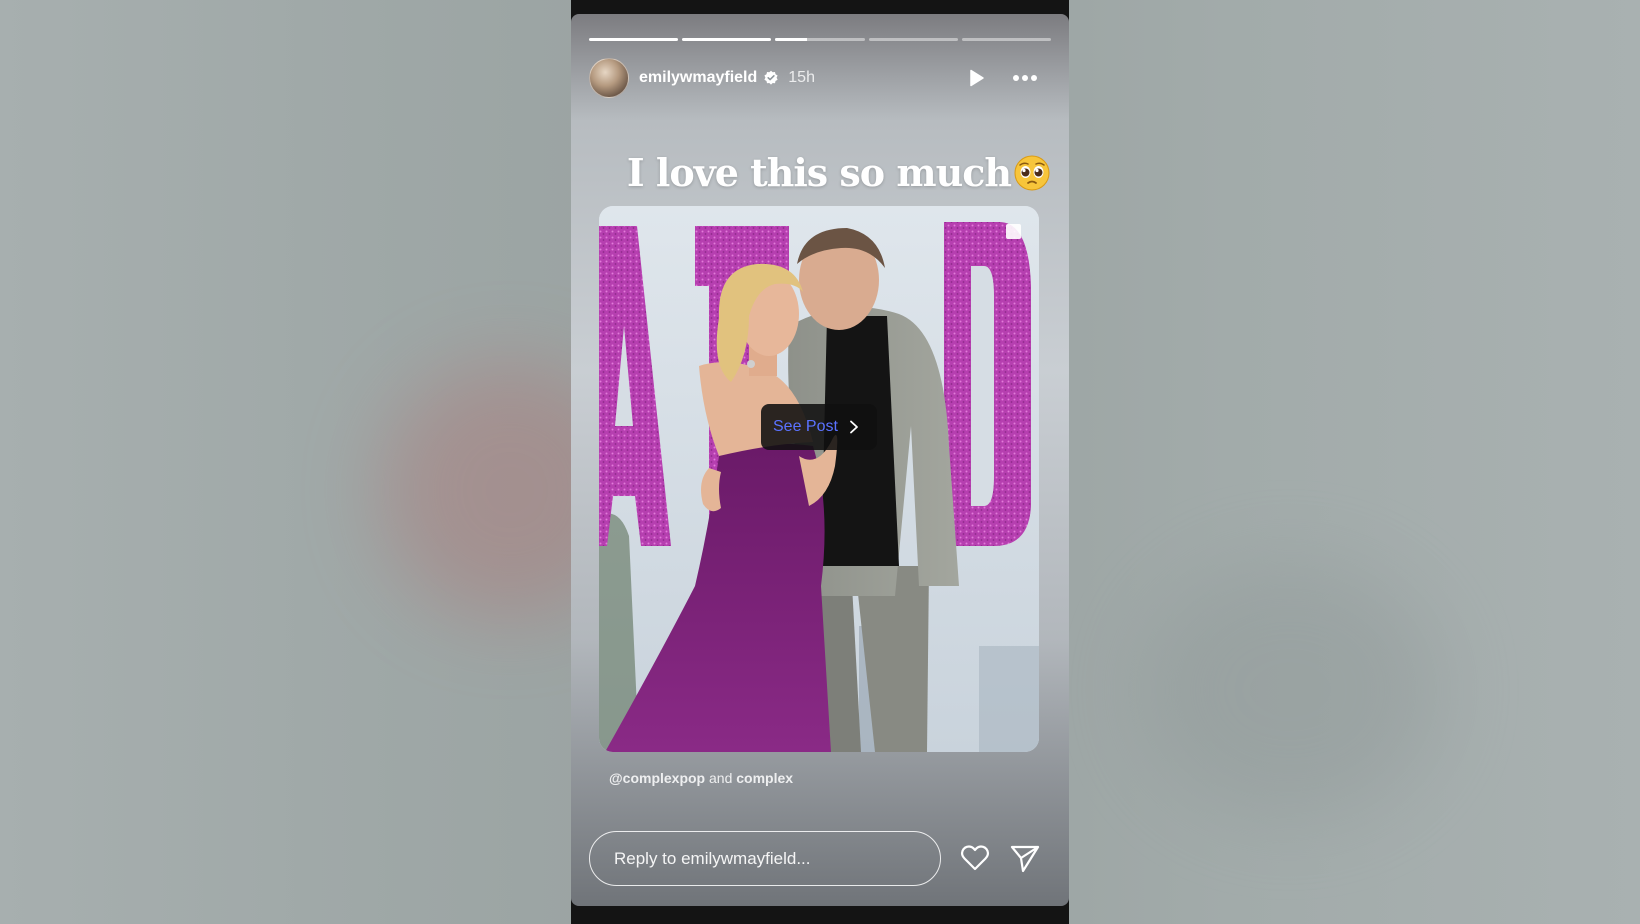  I want to click on shared-post-credit: @complexpop and complex, so click(701, 778).